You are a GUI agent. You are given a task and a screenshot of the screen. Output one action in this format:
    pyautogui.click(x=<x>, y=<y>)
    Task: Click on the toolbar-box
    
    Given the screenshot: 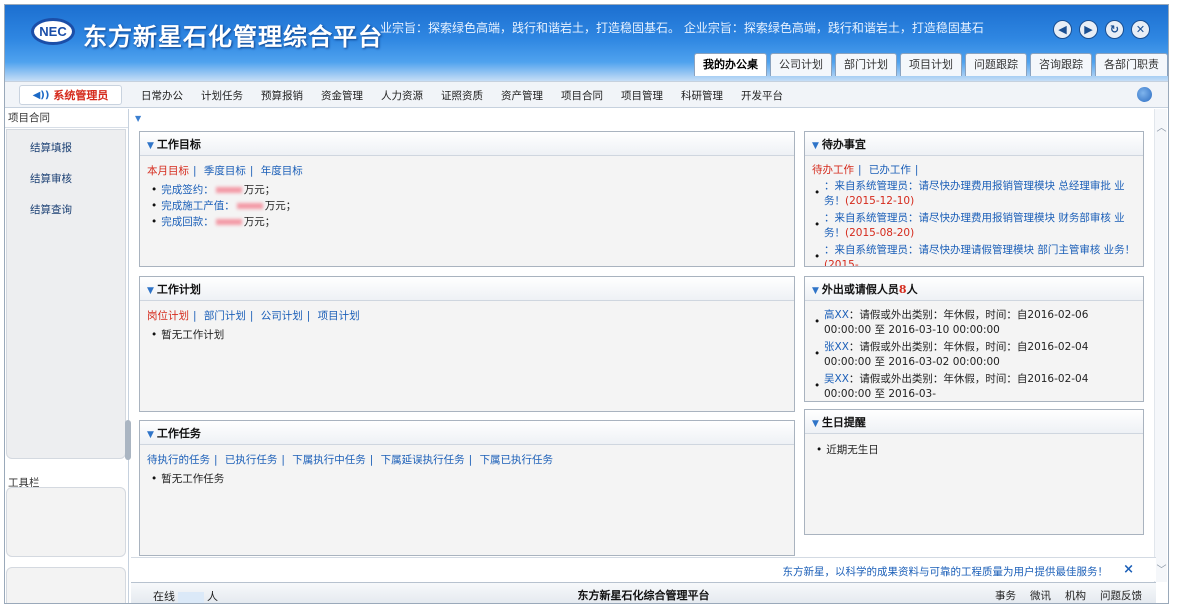 What is the action you would take?
    pyautogui.click(x=66, y=522)
    